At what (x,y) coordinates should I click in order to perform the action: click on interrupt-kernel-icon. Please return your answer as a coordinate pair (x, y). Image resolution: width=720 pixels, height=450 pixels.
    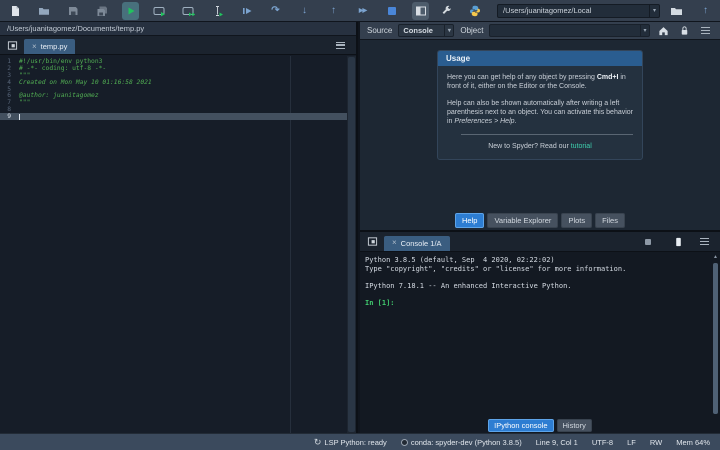
    Looking at the image, I should click on (648, 242).